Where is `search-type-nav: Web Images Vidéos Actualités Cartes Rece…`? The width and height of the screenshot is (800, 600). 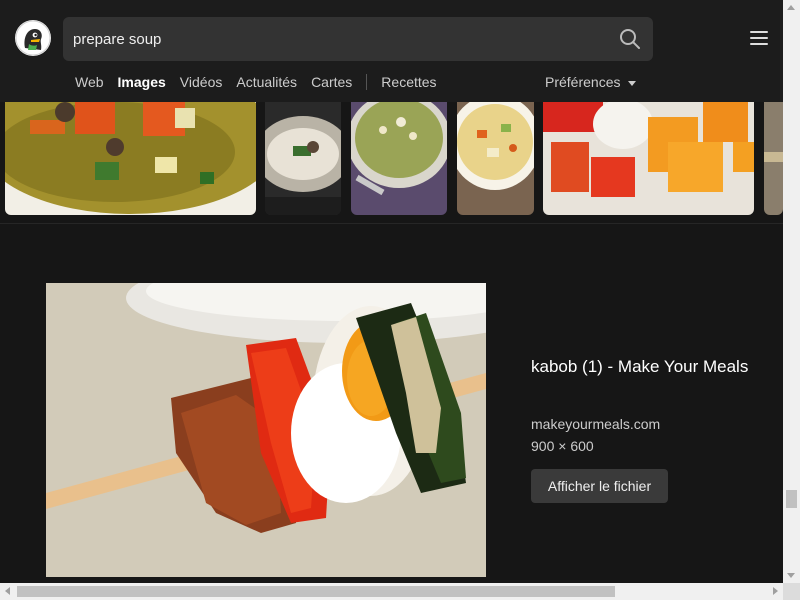
search-type-nav: Web Images Vidéos Actualités Cartes Rece… is located at coordinates (263, 82).